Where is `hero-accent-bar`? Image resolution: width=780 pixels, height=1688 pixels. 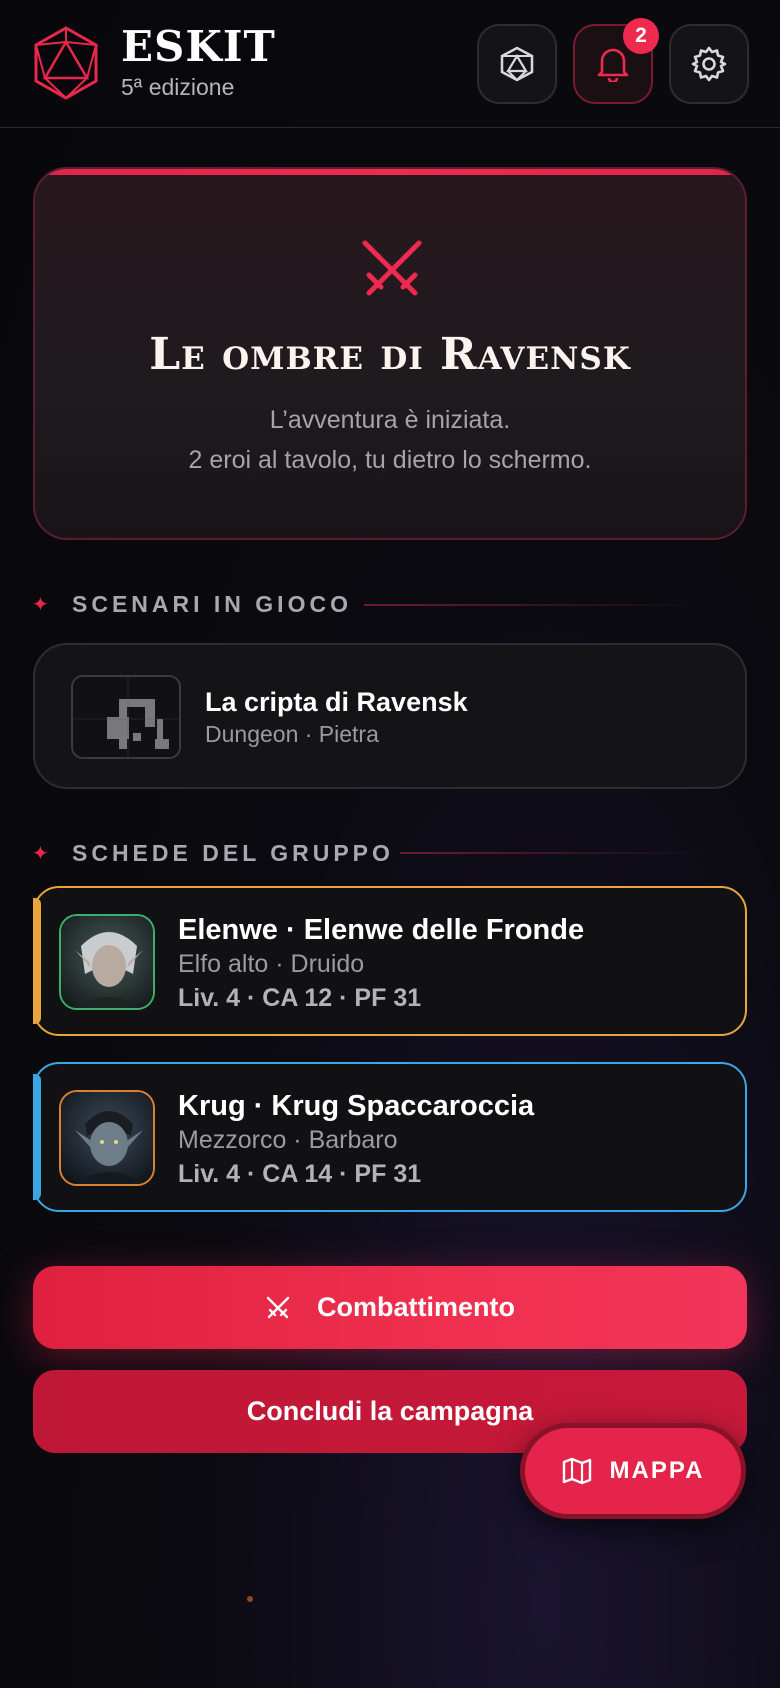 hero-accent-bar is located at coordinates (390, 172).